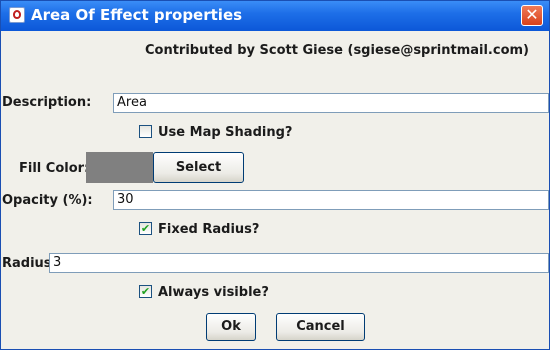 This screenshot has width=552, height=352. I want to click on description-field: Area, so click(331, 103).